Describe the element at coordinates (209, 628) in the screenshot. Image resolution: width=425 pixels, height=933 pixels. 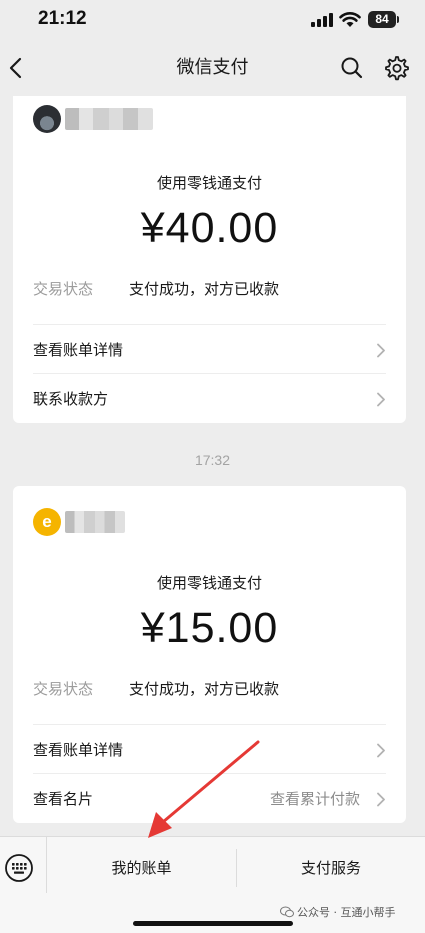
I see `payment-amount: ¥15.00` at that location.